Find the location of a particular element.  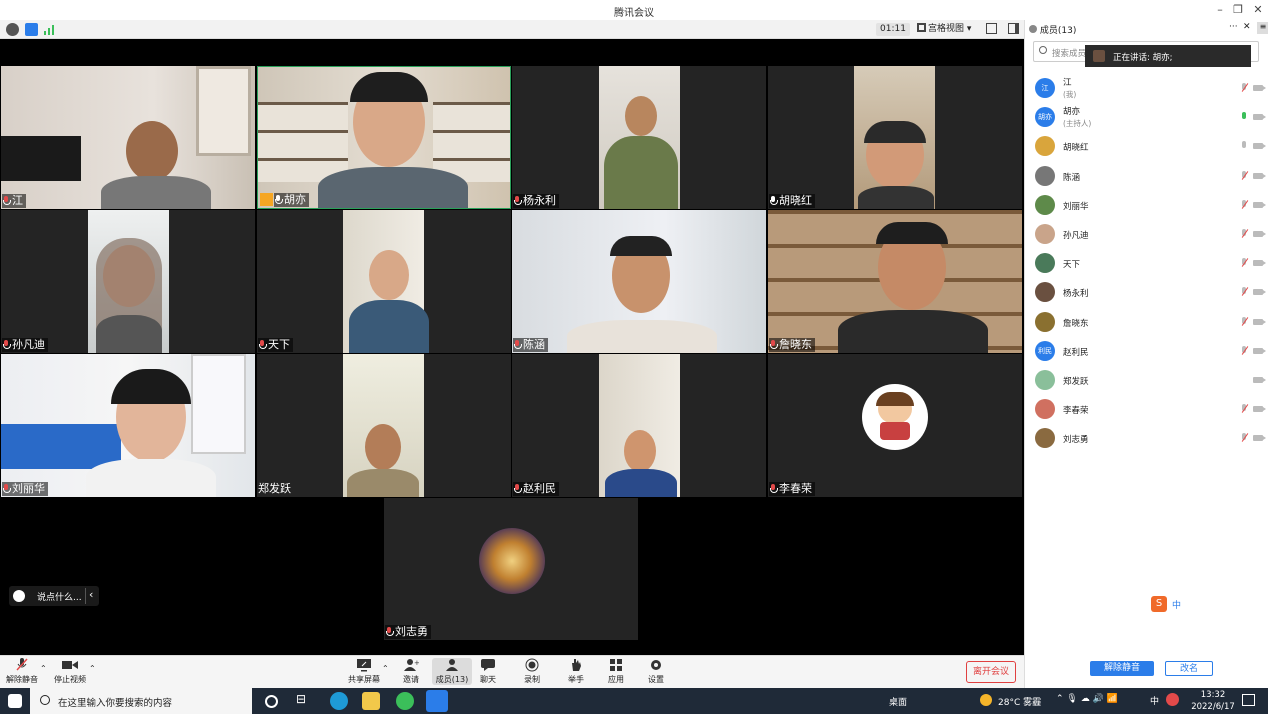

apps-button: 应用 is located at coordinates (616, 671).